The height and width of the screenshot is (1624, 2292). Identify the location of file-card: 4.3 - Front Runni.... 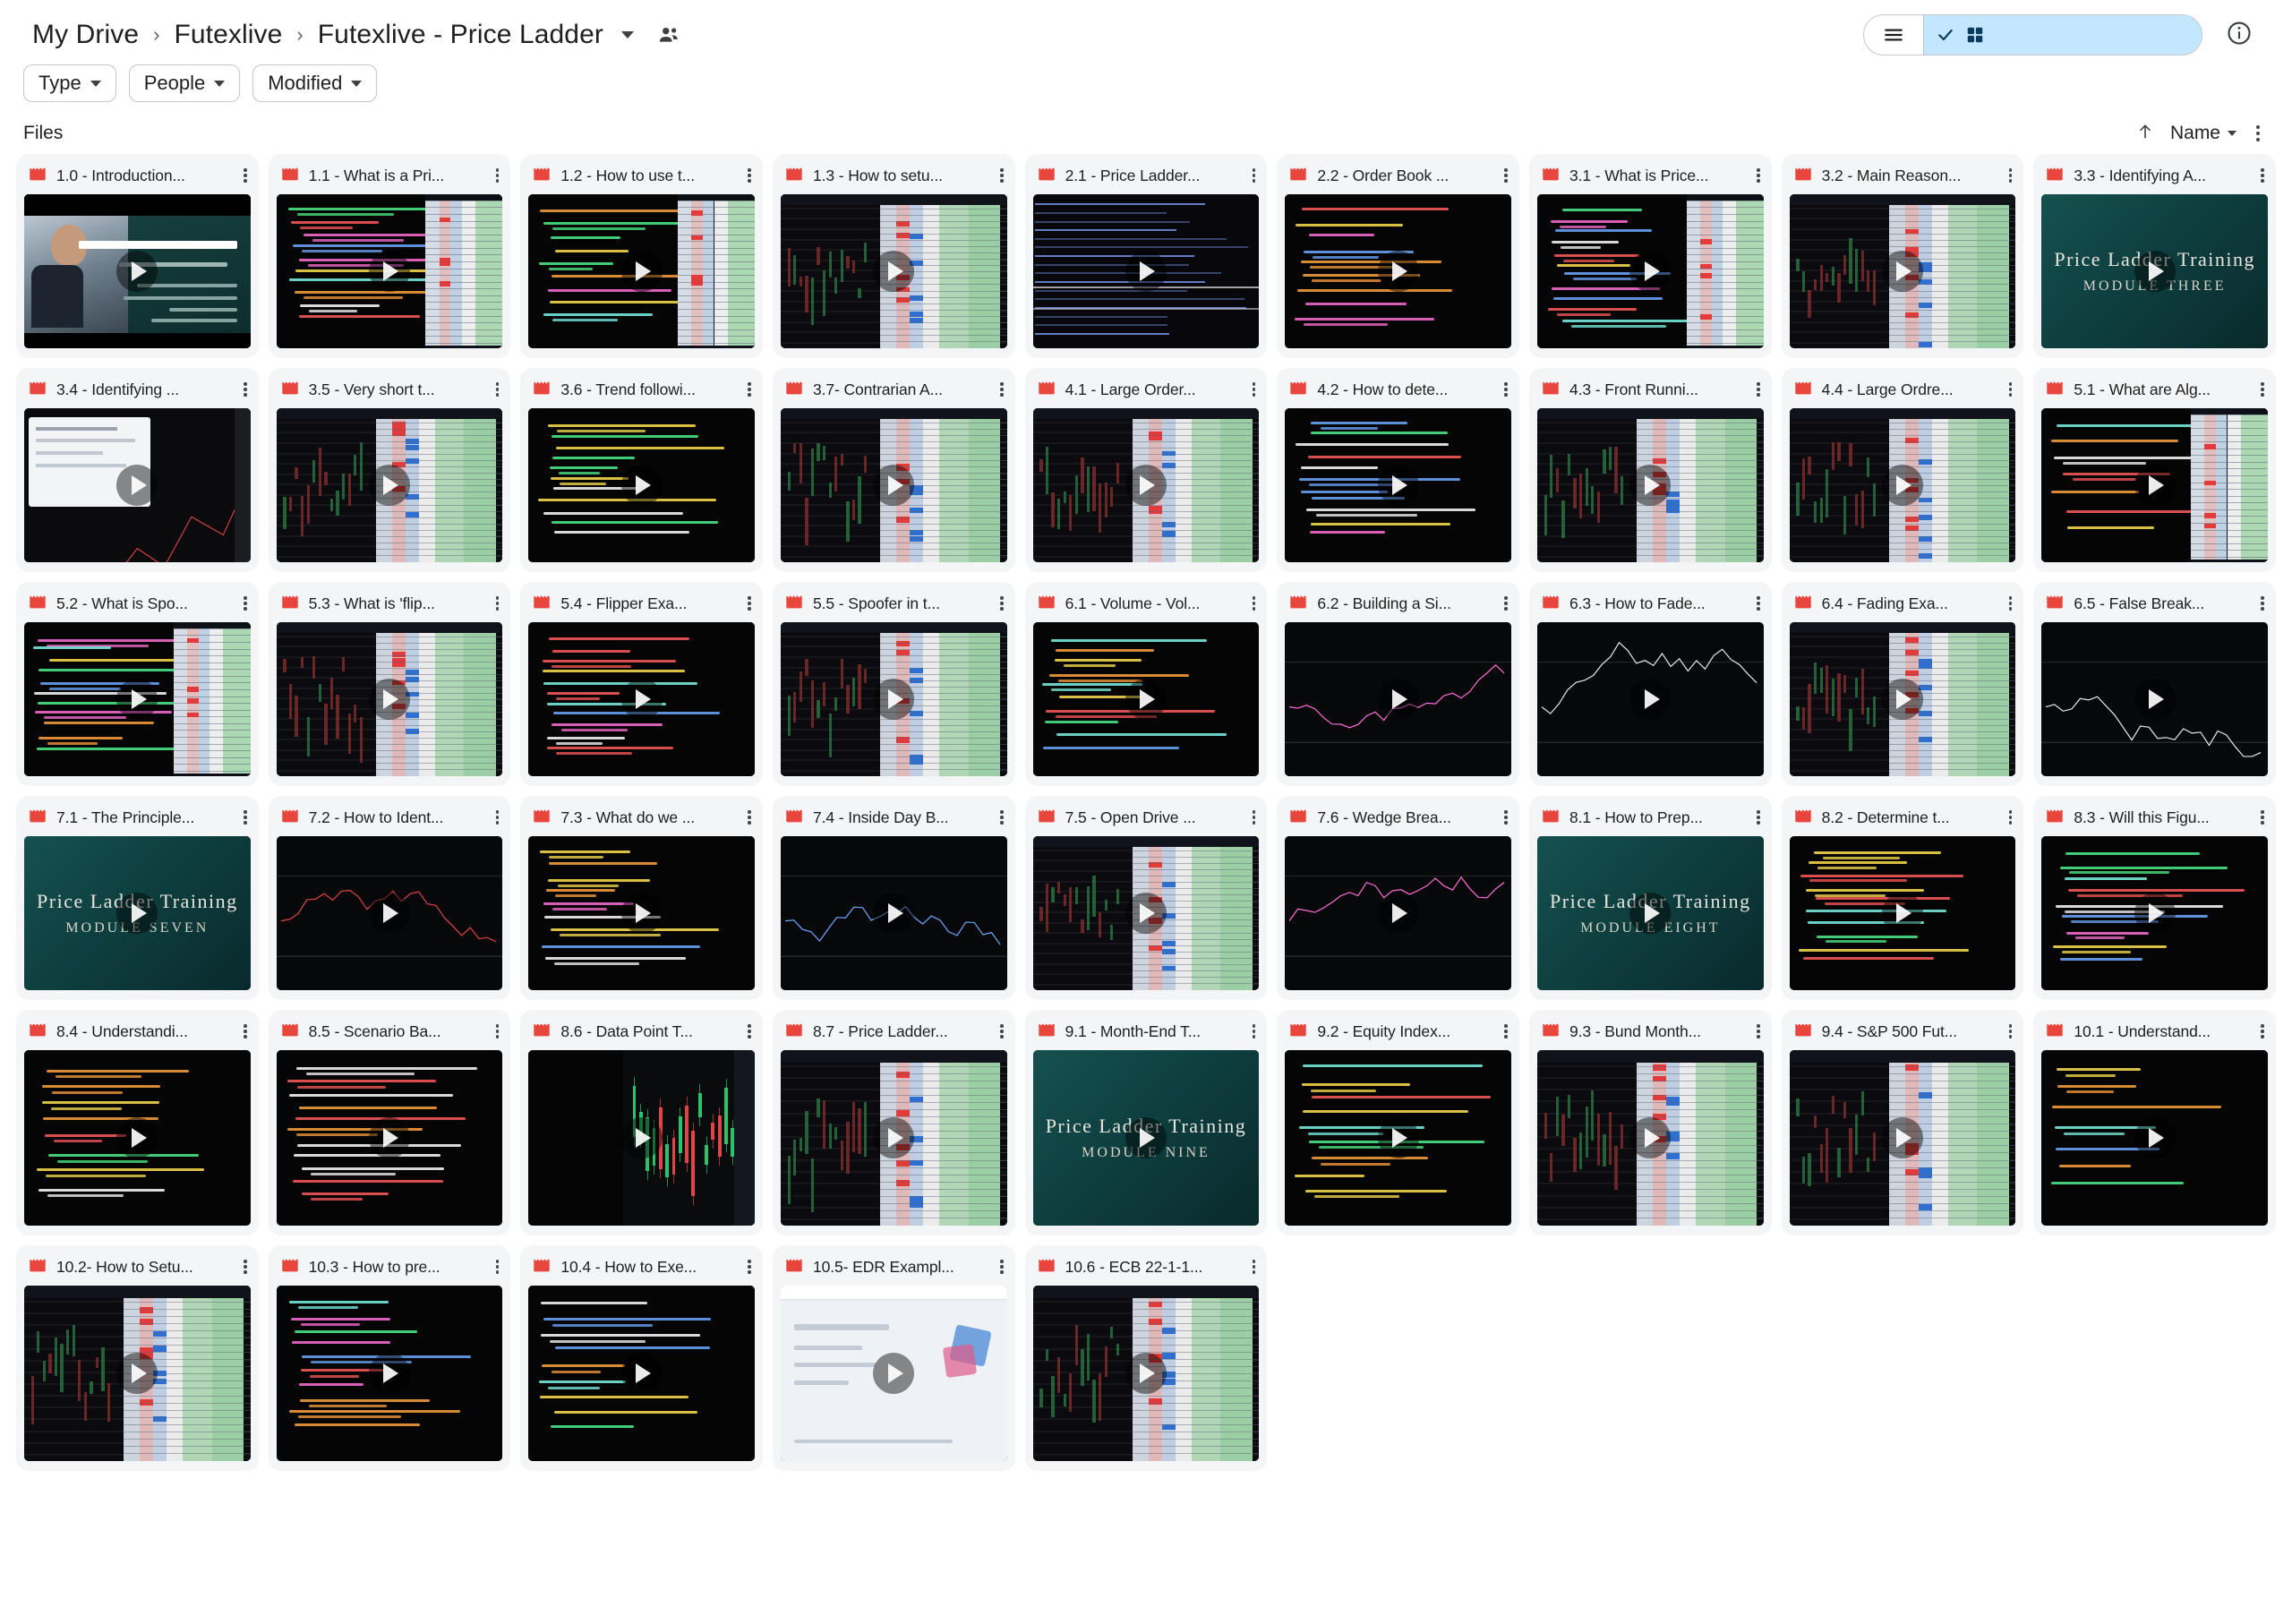
(1650, 470).